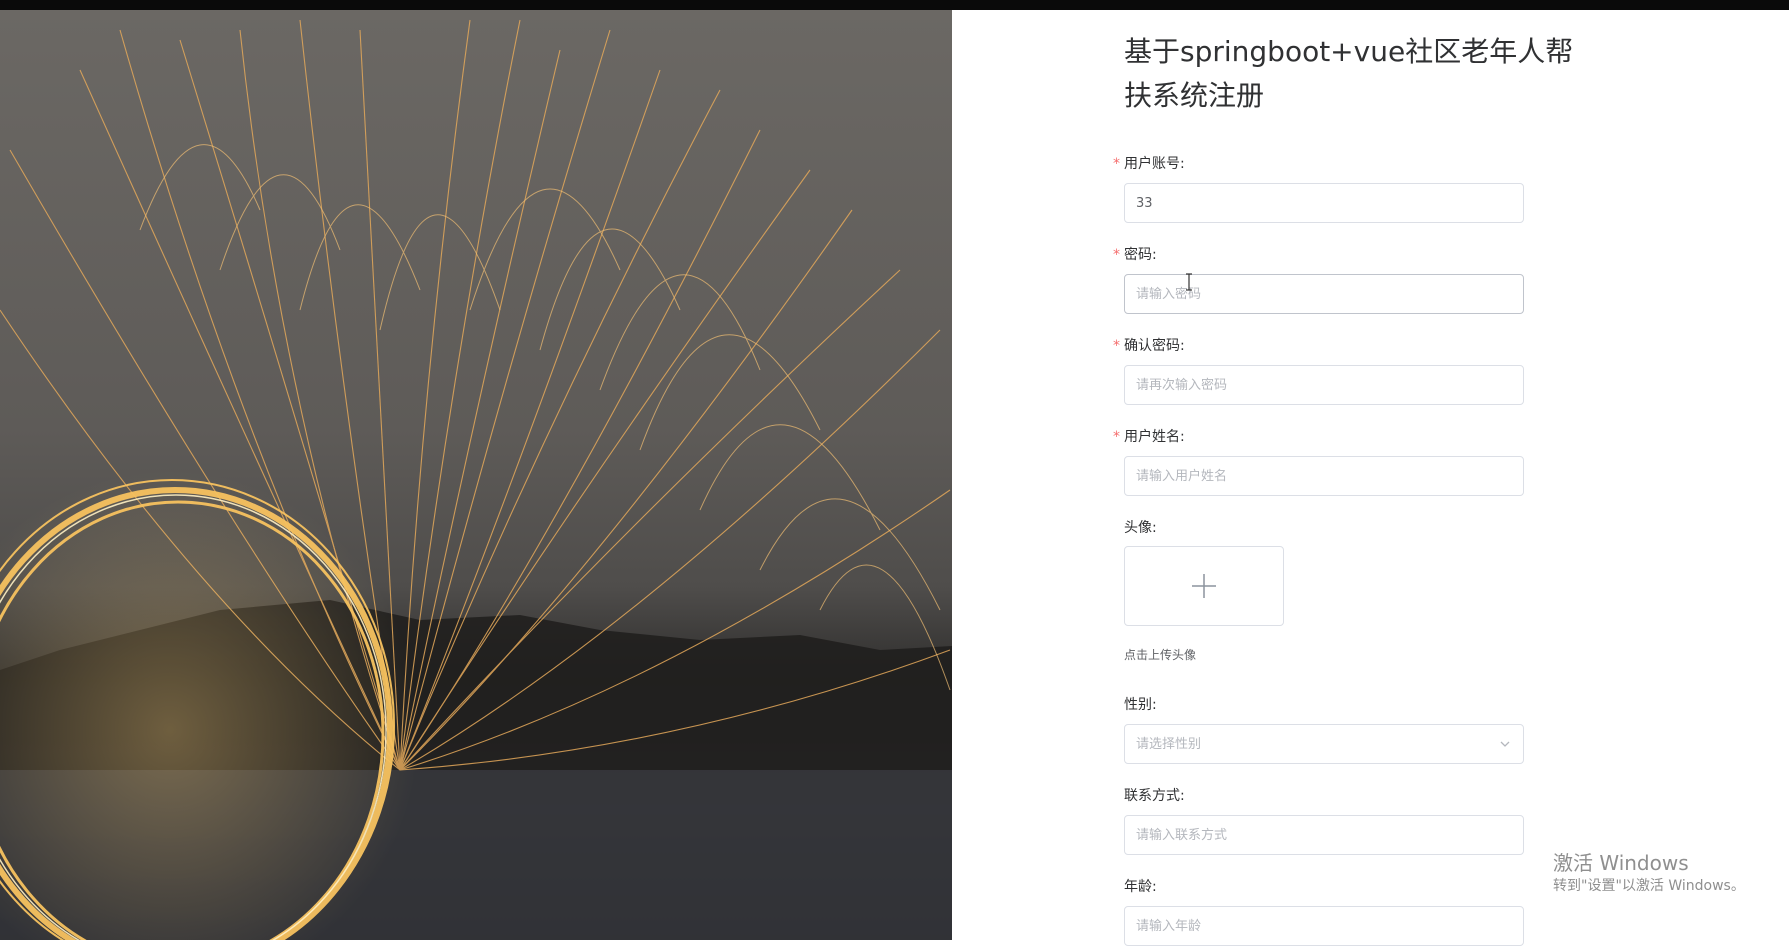 The height and width of the screenshot is (946, 1789). Describe the element at coordinates (1315, 835) in the screenshot. I see `contact-input` at that location.